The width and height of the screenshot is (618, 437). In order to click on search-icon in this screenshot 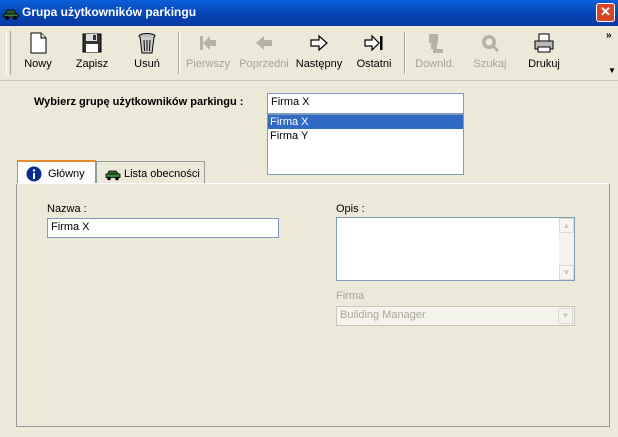, I will do `click(491, 44)`.